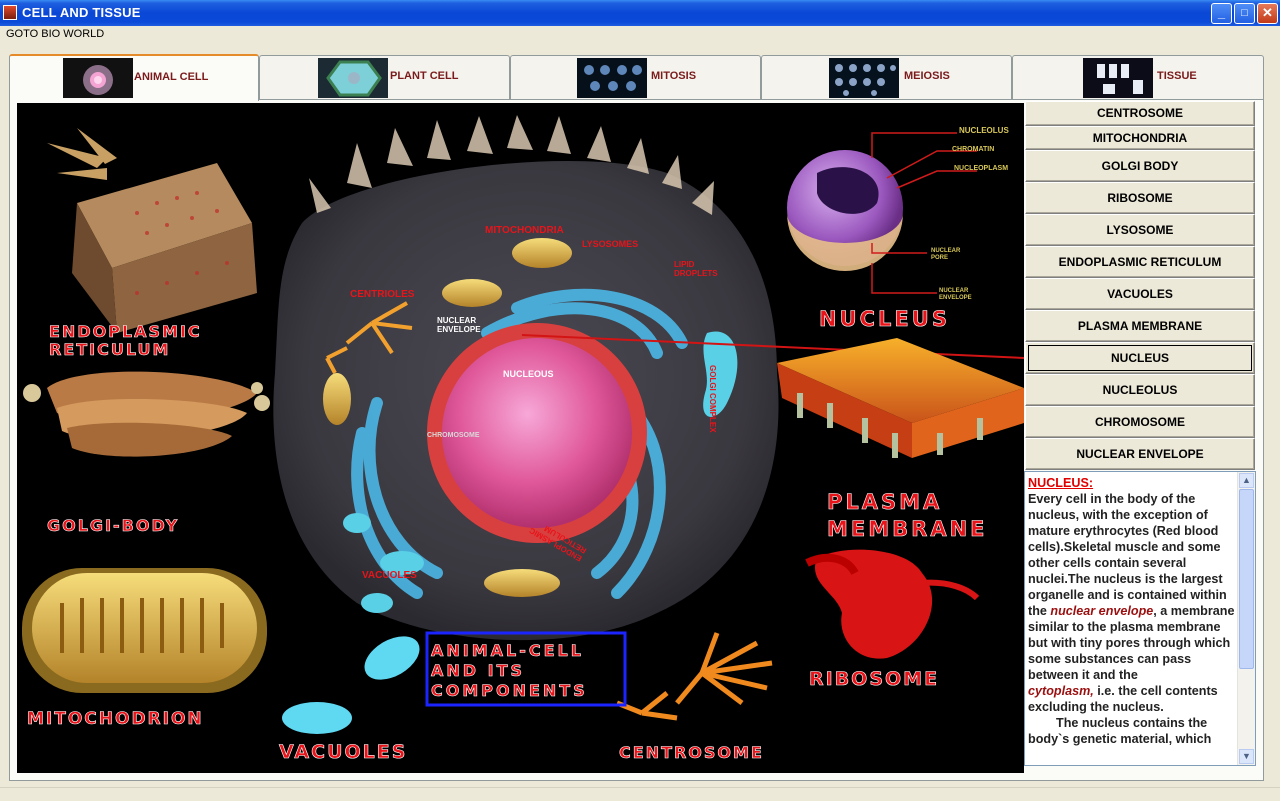 The image size is (1280, 801). I want to click on title-bar: CELL AND TISSUE _ □ ✕, so click(640, 13).